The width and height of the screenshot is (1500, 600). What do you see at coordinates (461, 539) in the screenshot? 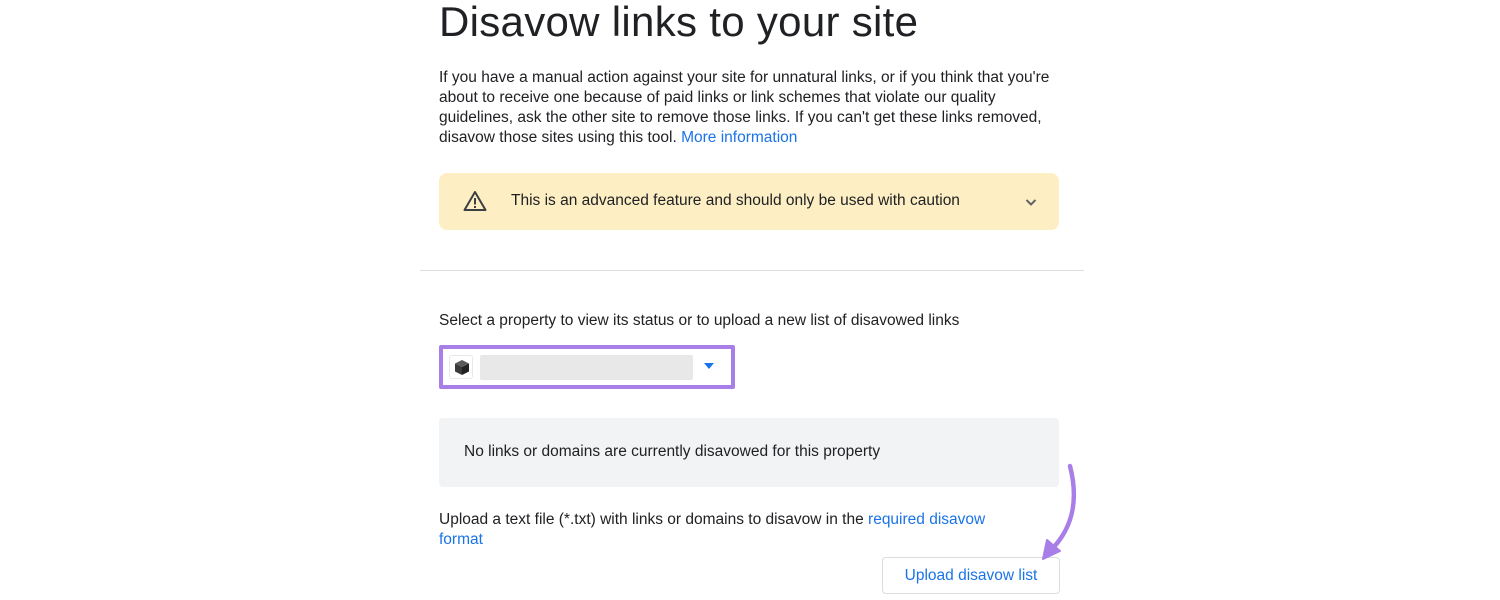
I see `required-format-link-cont: format` at bounding box center [461, 539].